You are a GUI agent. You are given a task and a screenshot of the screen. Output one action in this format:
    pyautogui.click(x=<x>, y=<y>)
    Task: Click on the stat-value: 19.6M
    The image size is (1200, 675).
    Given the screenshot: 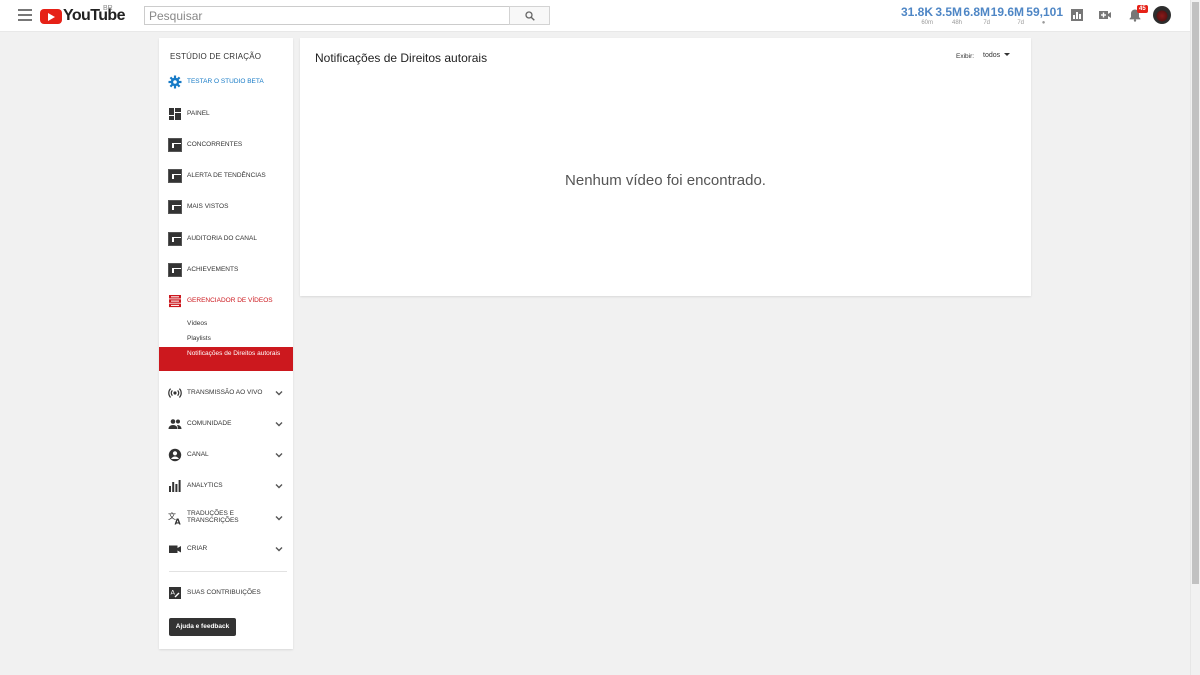 What is the action you would take?
    pyautogui.click(x=1007, y=12)
    